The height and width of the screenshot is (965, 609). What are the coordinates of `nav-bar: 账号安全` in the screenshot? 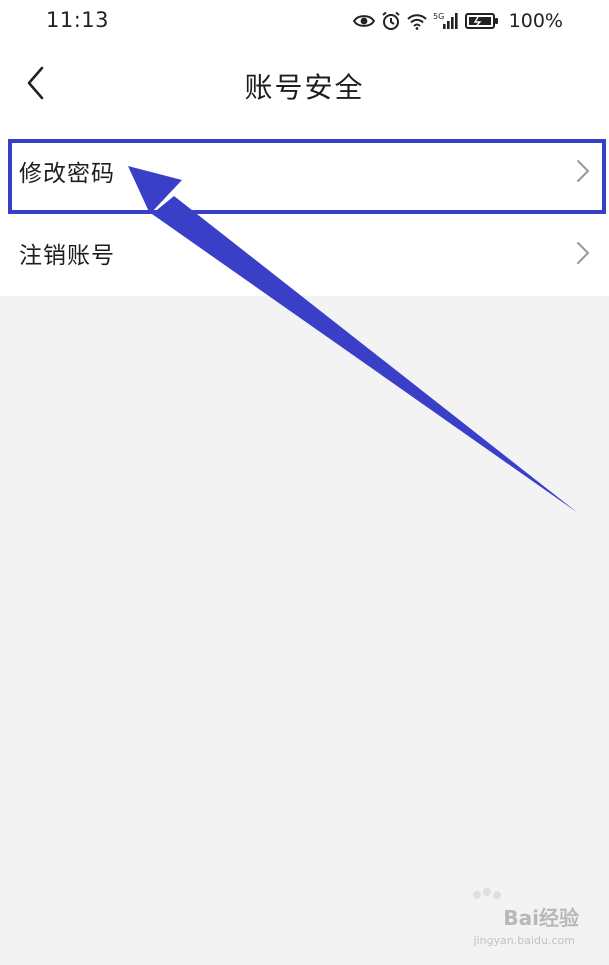 It's located at (304, 87).